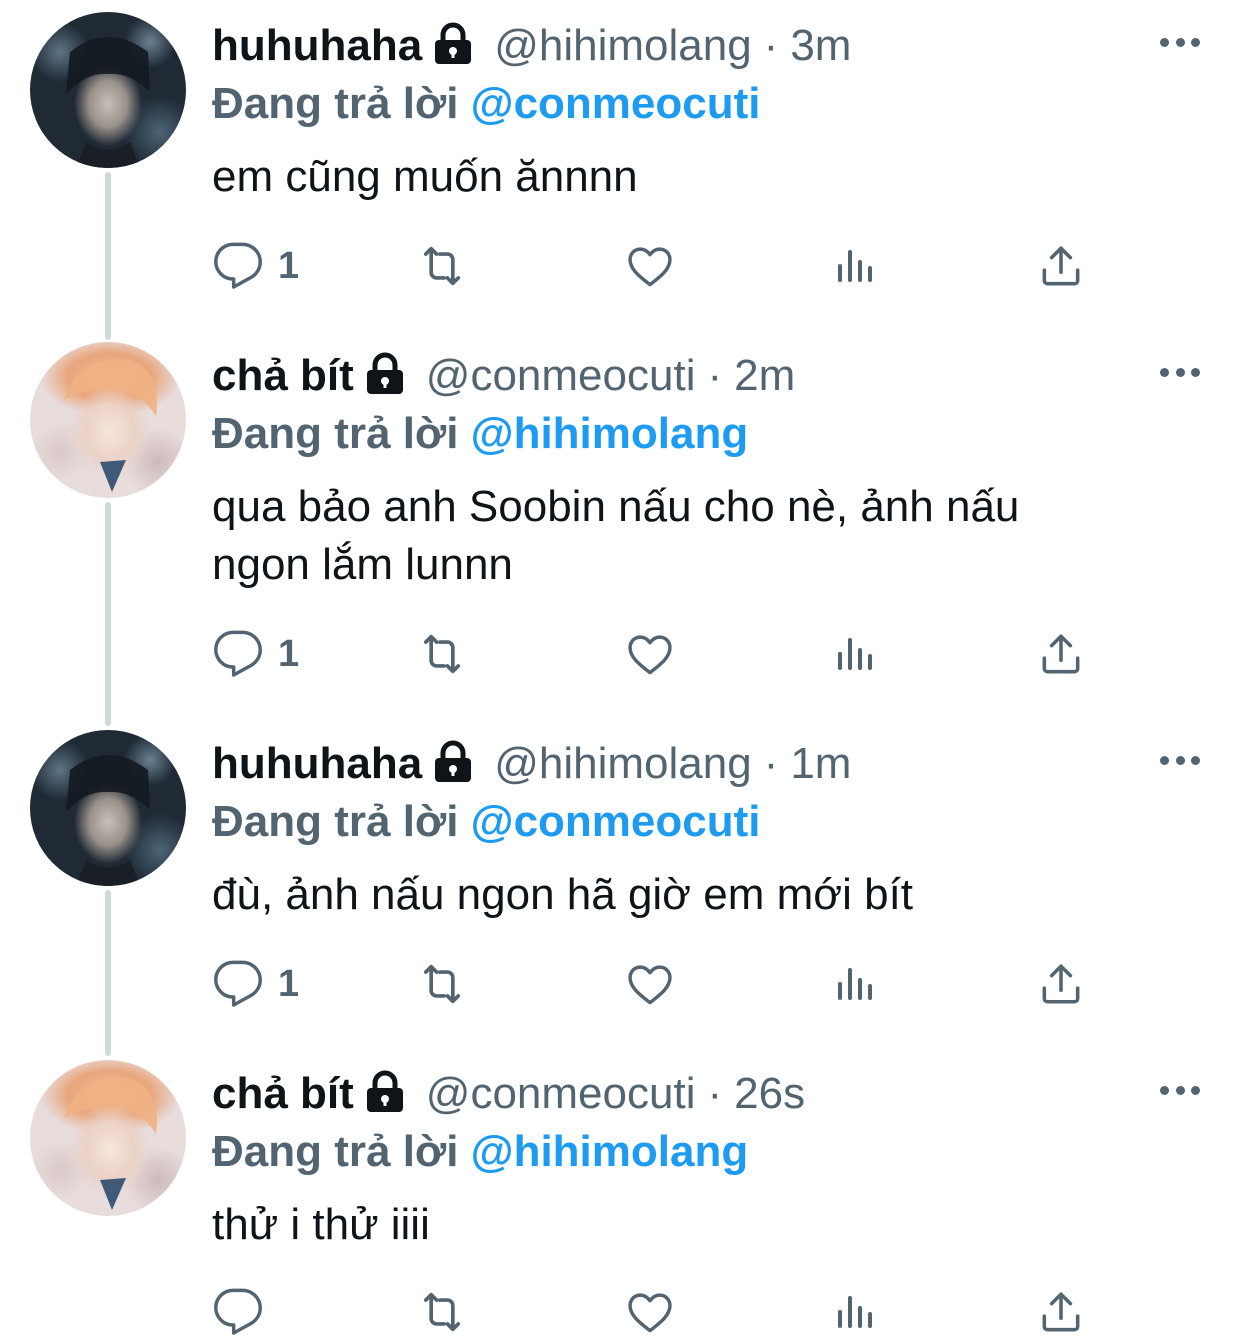 This screenshot has width=1242, height=1344. What do you see at coordinates (707, 1225) in the screenshot?
I see `tweet-text: thử i thử iiii` at bounding box center [707, 1225].